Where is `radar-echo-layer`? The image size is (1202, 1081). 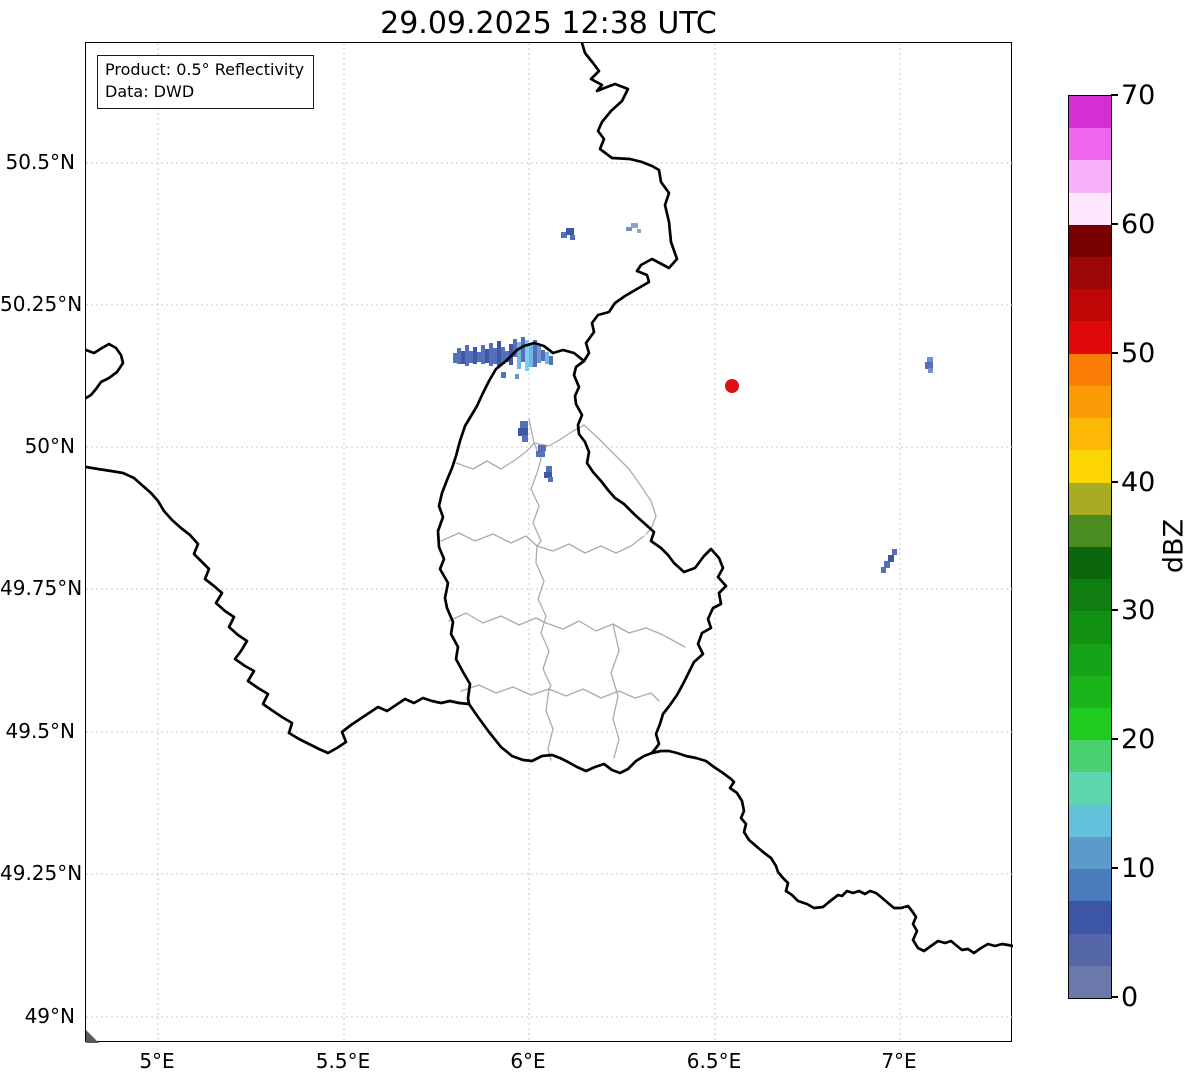 radar-echo-layer is located at coordinates (693, 398).